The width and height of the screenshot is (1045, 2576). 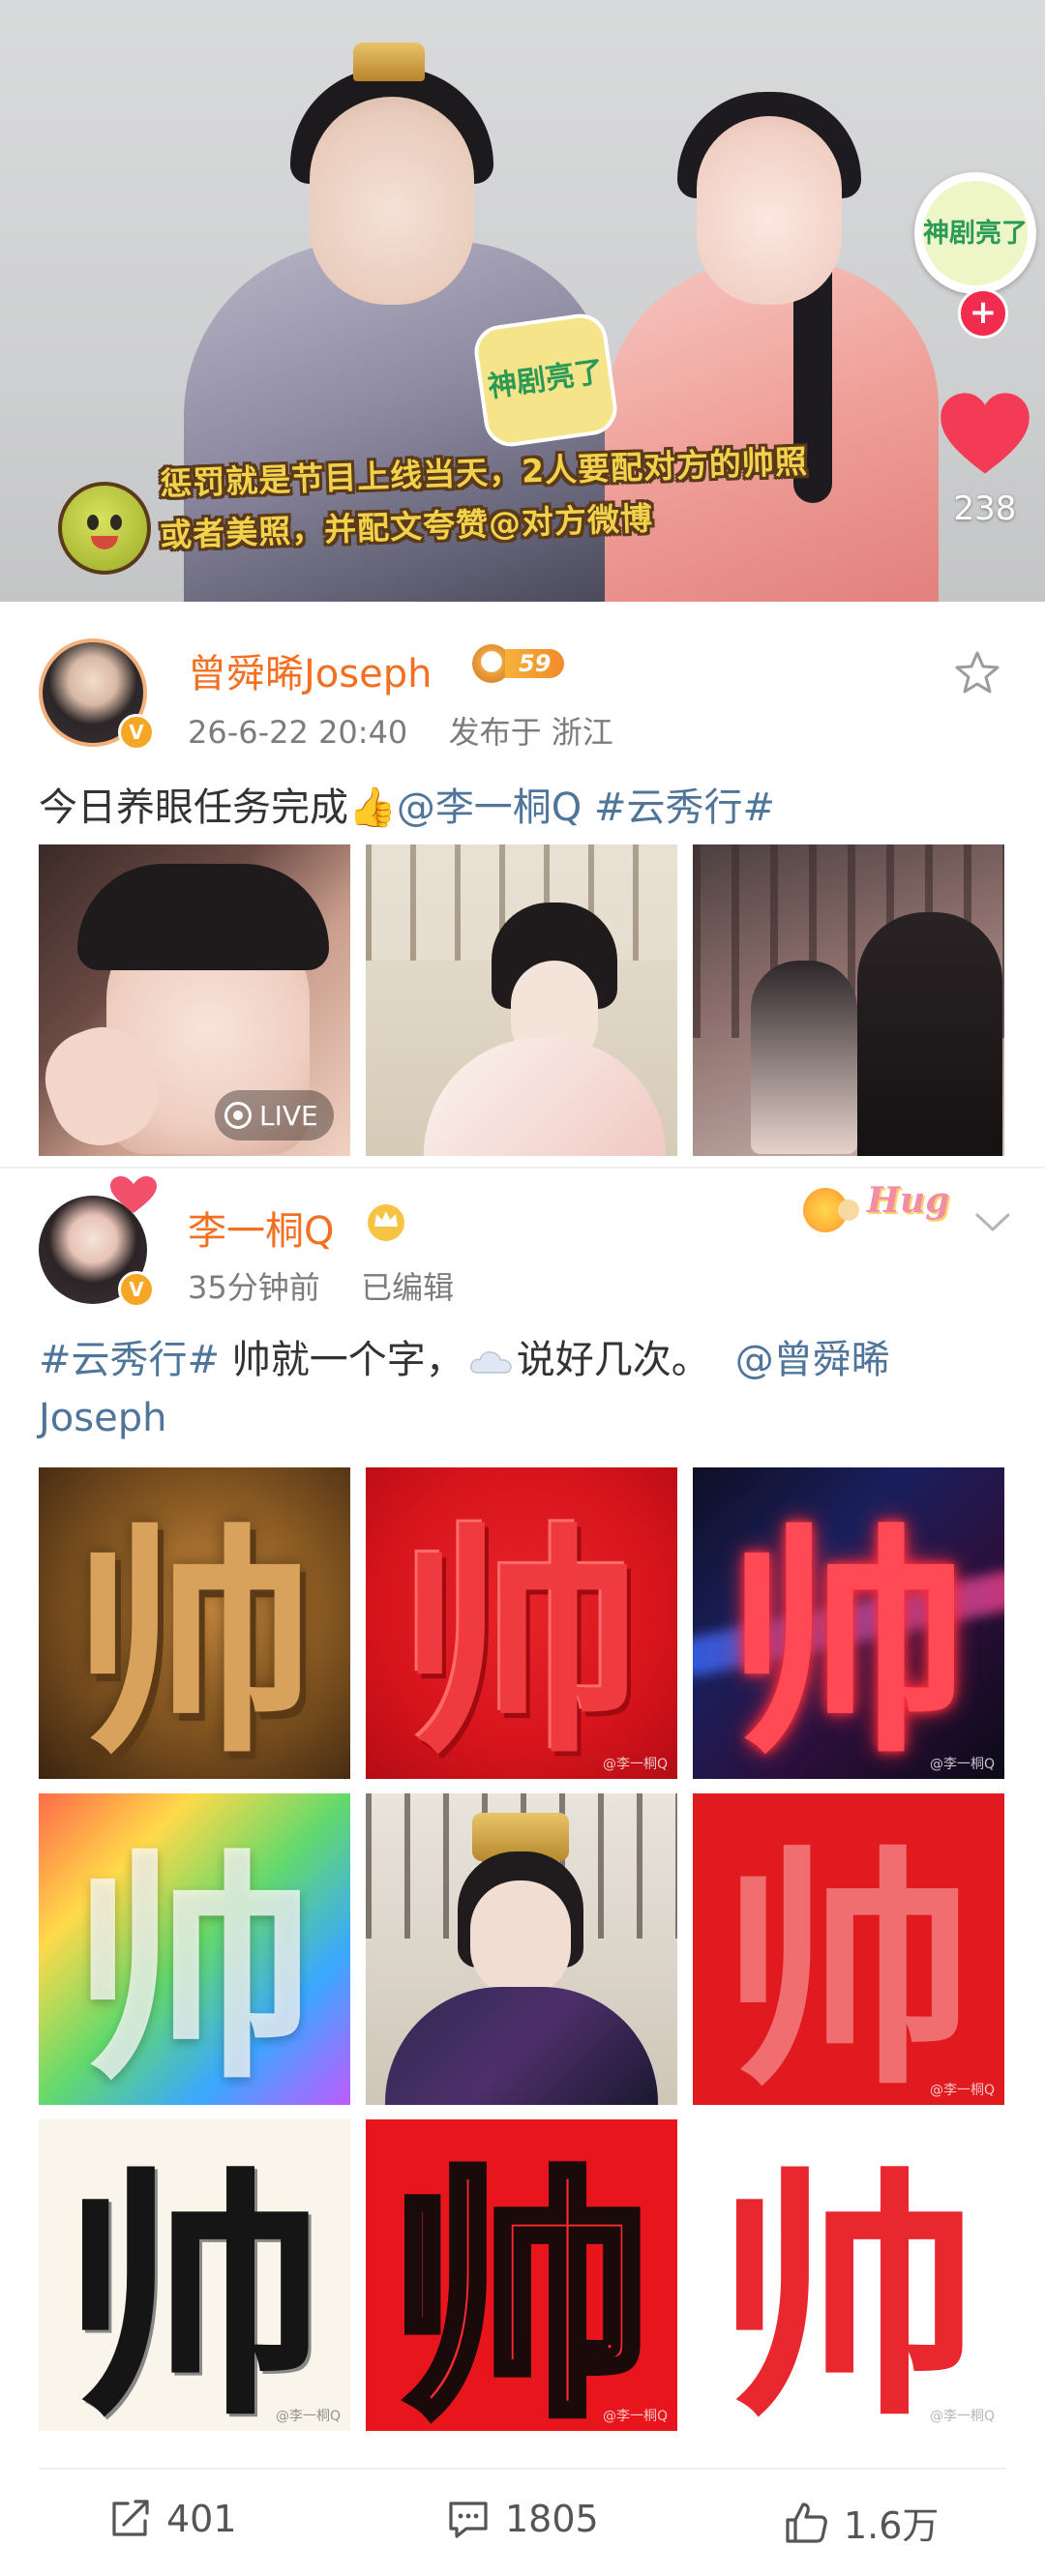 What do you see at coordinates (490, 1362) in the screenshot?
I see `cloud-icon` at bounding box center [490, 1362].